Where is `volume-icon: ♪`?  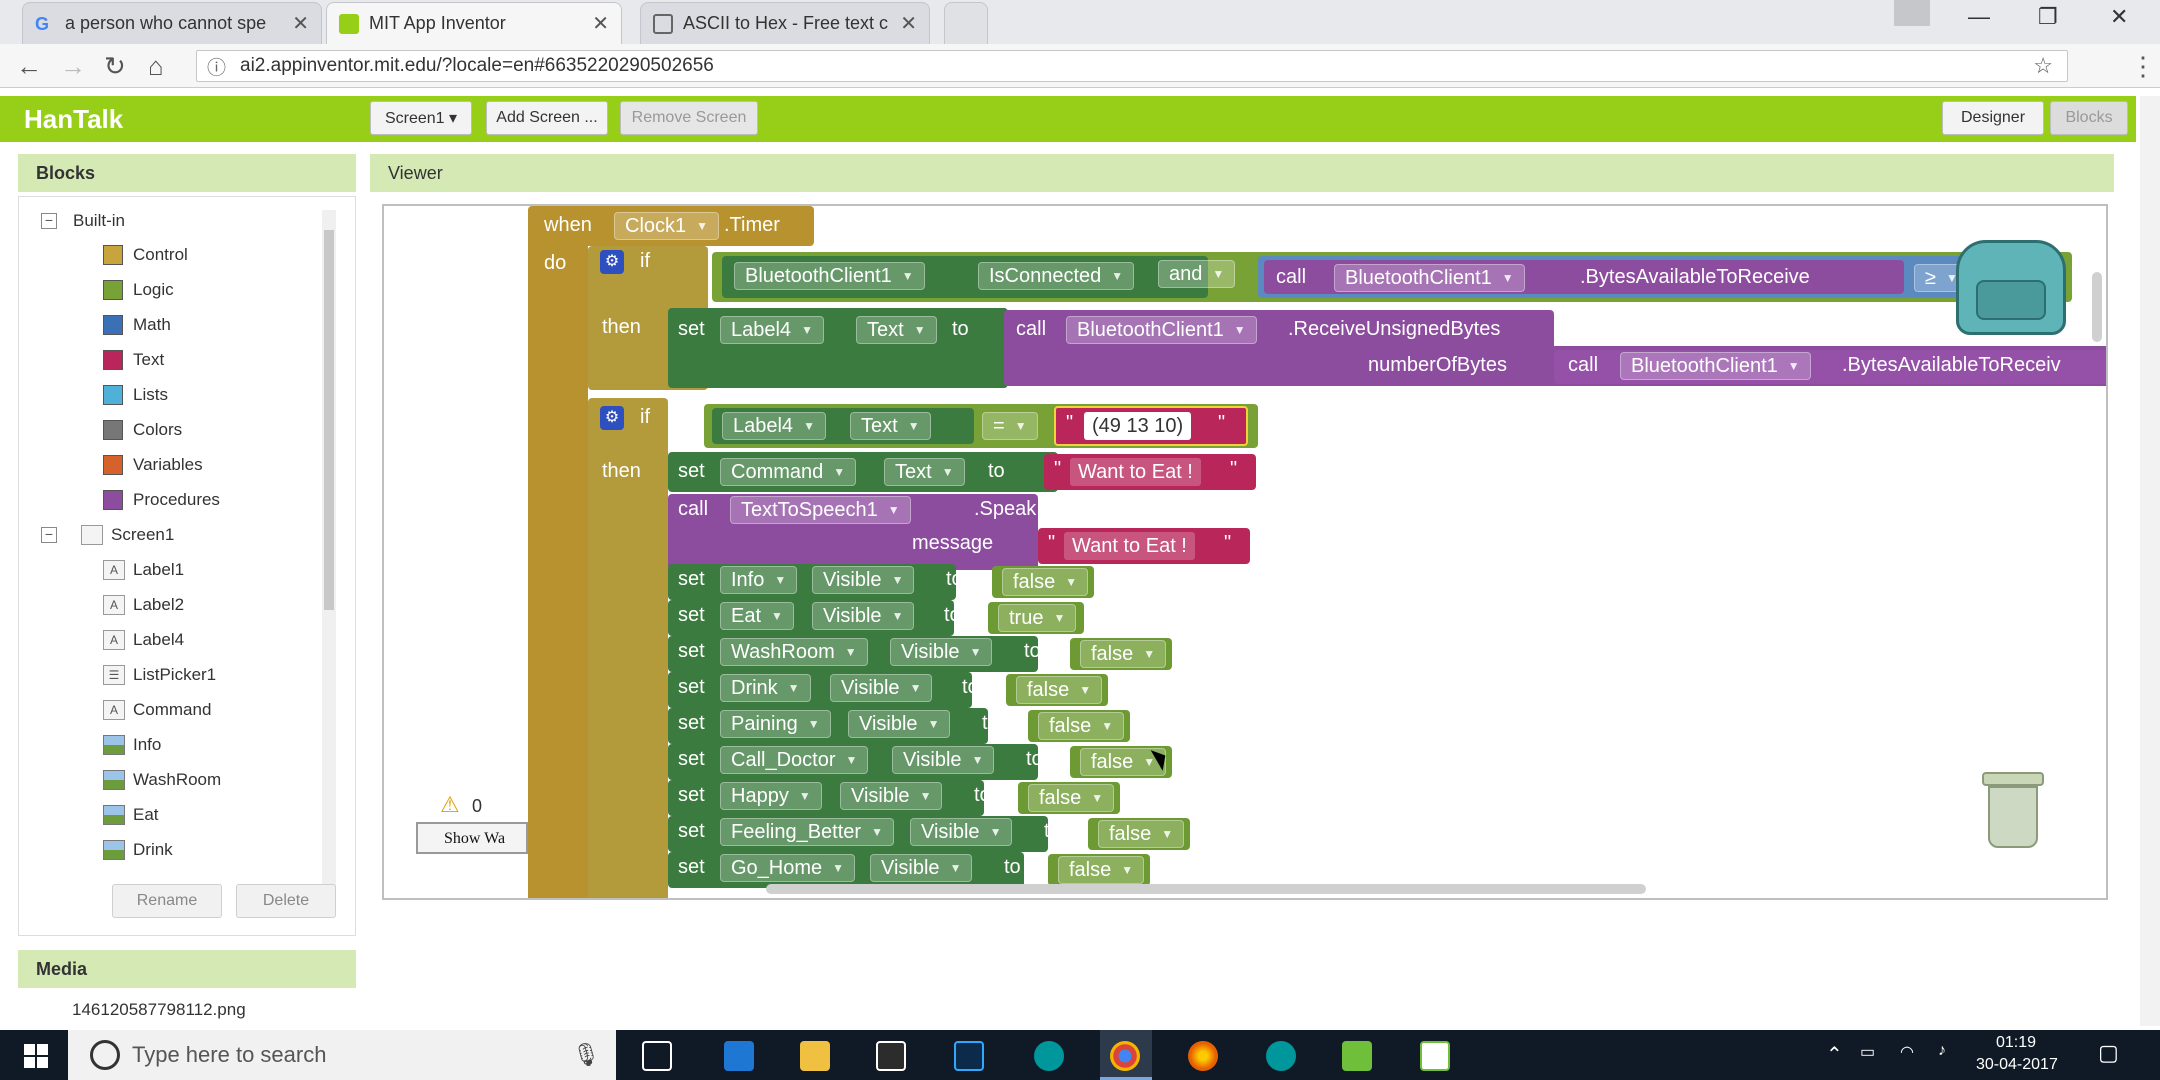
volume-icon: ♪ is located at coordinates (1942, 1051).